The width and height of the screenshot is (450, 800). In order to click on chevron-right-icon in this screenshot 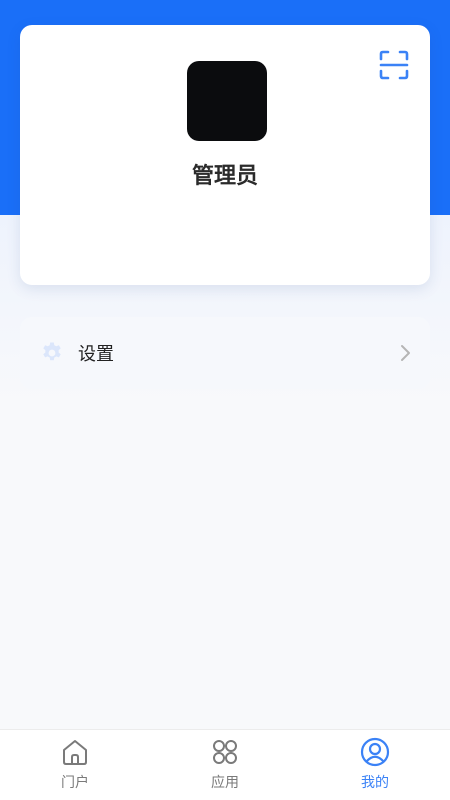, I will do `click(405, 353)`.